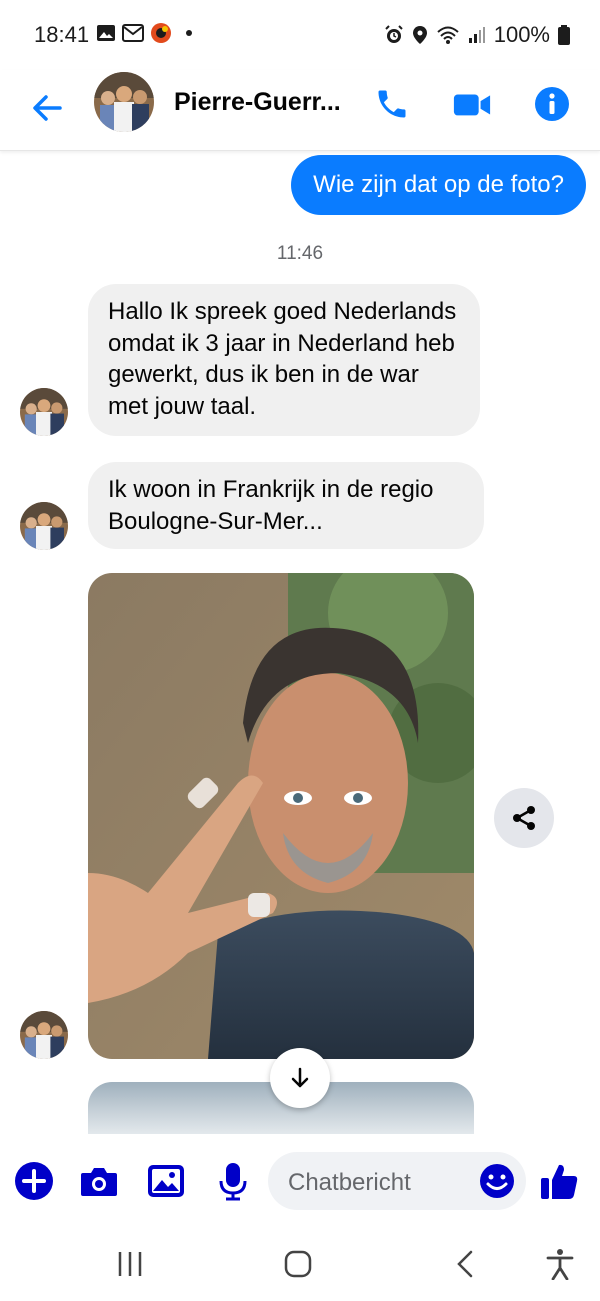 This screenshot has width=600, height=1301. I want to click on camera-button, so click(99, 1181).